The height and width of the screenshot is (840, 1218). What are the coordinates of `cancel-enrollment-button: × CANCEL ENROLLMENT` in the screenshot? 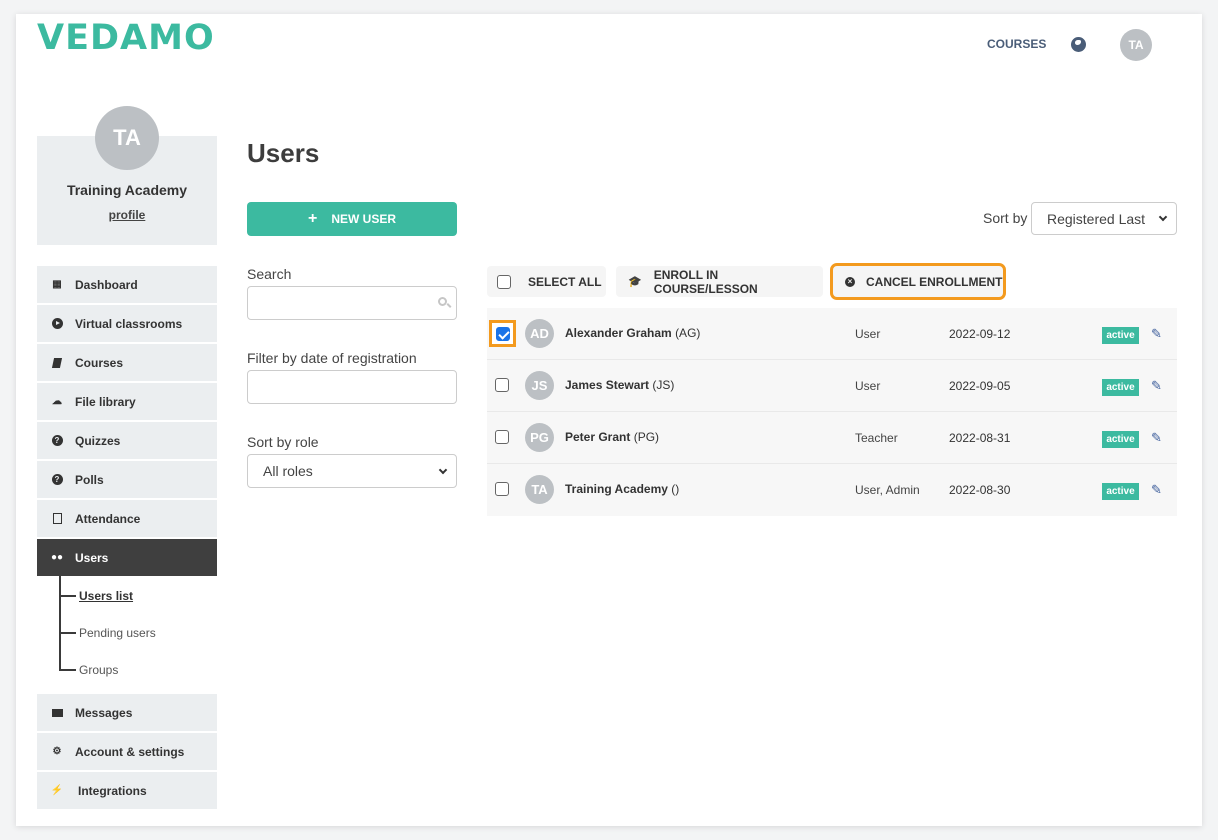 It's located at (918, 281).